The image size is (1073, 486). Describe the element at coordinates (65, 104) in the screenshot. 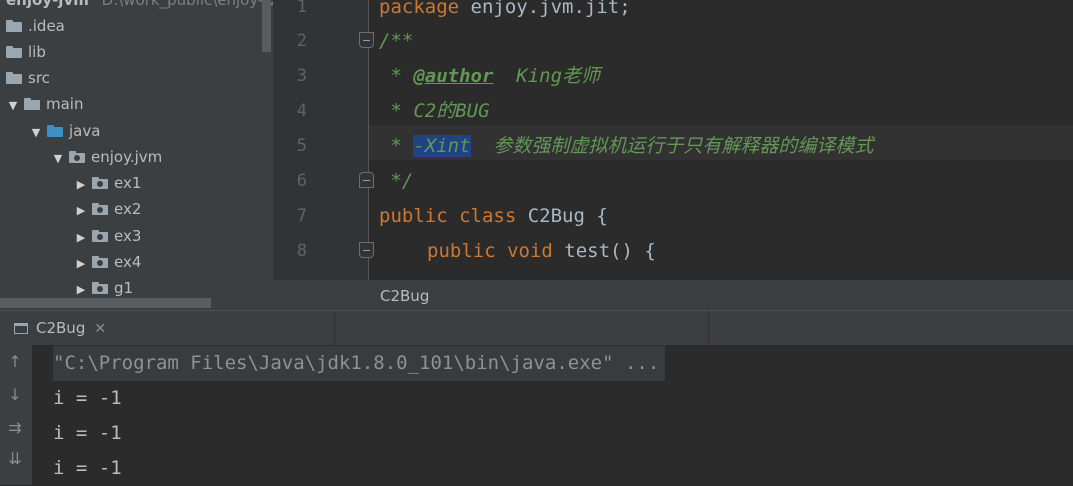

I see `tree-item-label: main` at that location.